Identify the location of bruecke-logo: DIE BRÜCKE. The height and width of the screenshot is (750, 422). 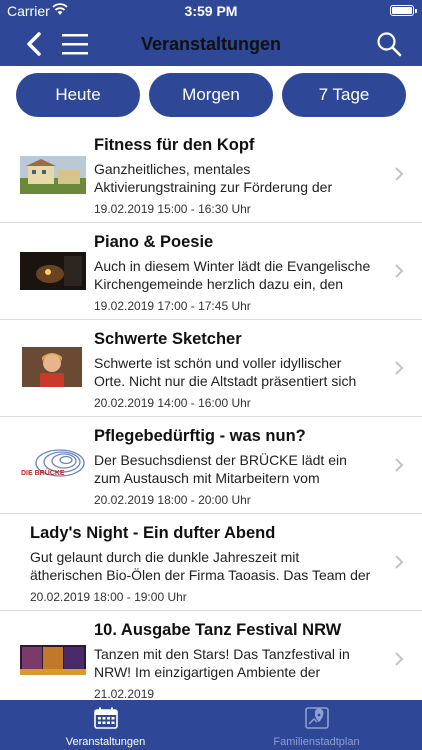
(53, 464).